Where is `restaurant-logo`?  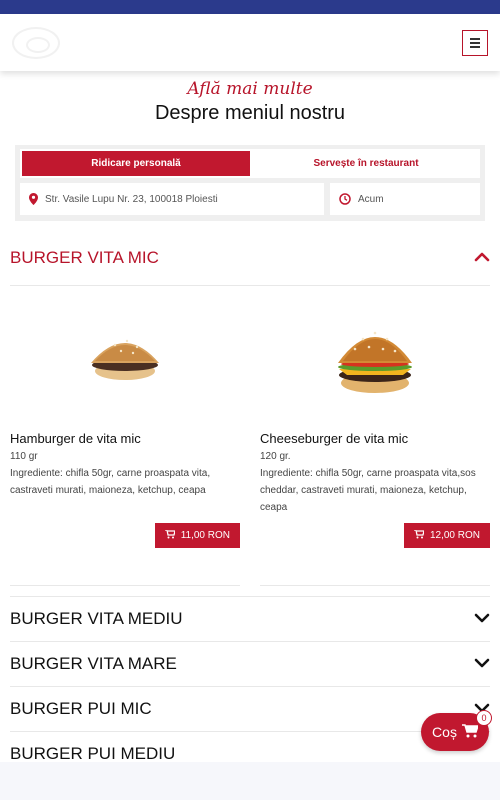
restaurant-logo is located at coordinates (36, 43).